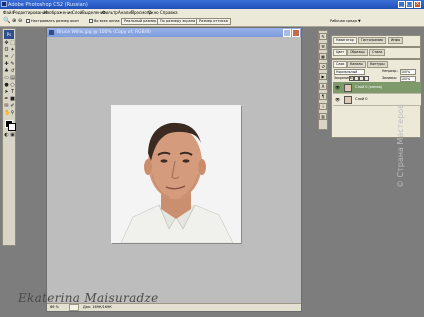 Image resolution: width=424 pixels, height=317 pixels. I want to click on doc-close-button, so click(296, 33).